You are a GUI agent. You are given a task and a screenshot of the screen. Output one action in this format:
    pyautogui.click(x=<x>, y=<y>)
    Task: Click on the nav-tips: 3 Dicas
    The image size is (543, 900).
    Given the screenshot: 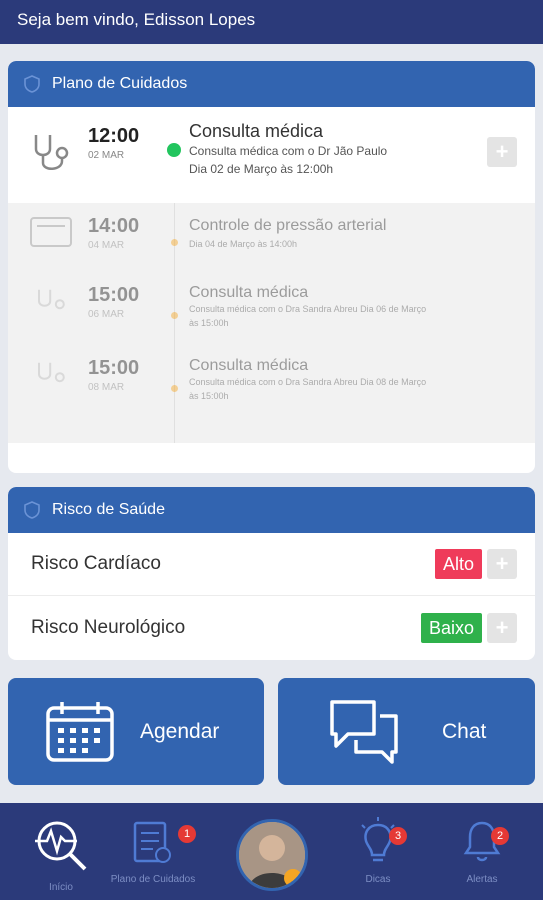 What is the action you would take?
    pyautogui.click(x=378, y=851)
    